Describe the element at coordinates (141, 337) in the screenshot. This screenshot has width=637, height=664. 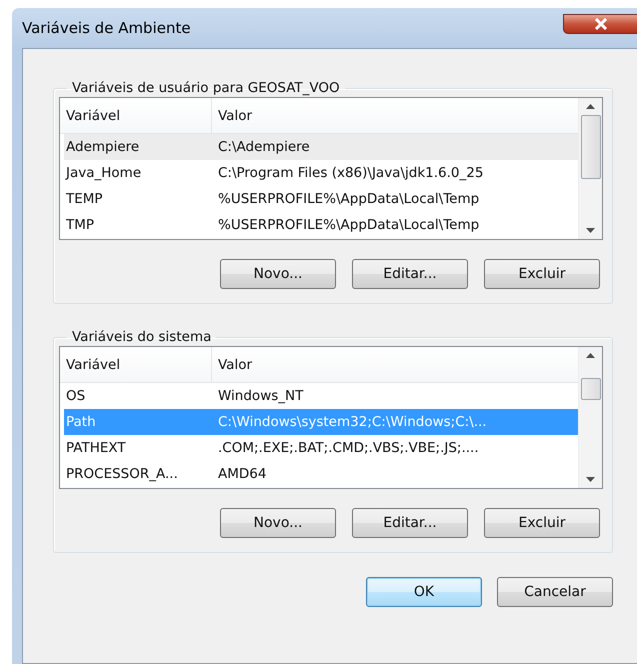
I see `group-title: Variáveis do sistema` at that location.